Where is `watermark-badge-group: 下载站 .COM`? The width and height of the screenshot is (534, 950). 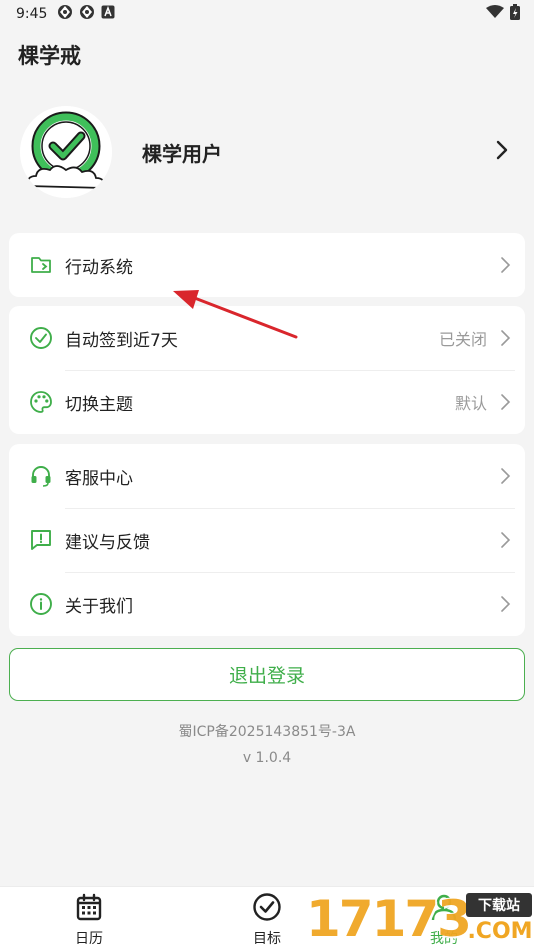 watermark-badge-group: 下载站 .COM is located at coordinates (500, 920).